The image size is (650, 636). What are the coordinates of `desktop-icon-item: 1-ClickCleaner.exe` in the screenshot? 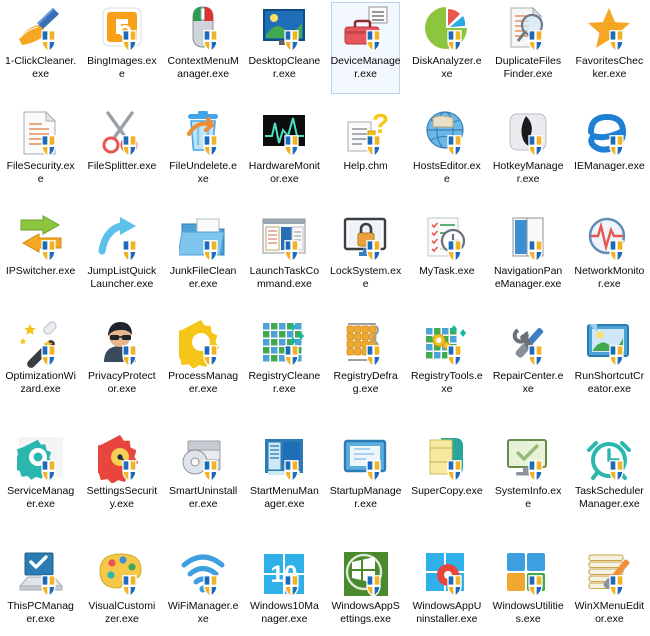 It's located at (40, 52).